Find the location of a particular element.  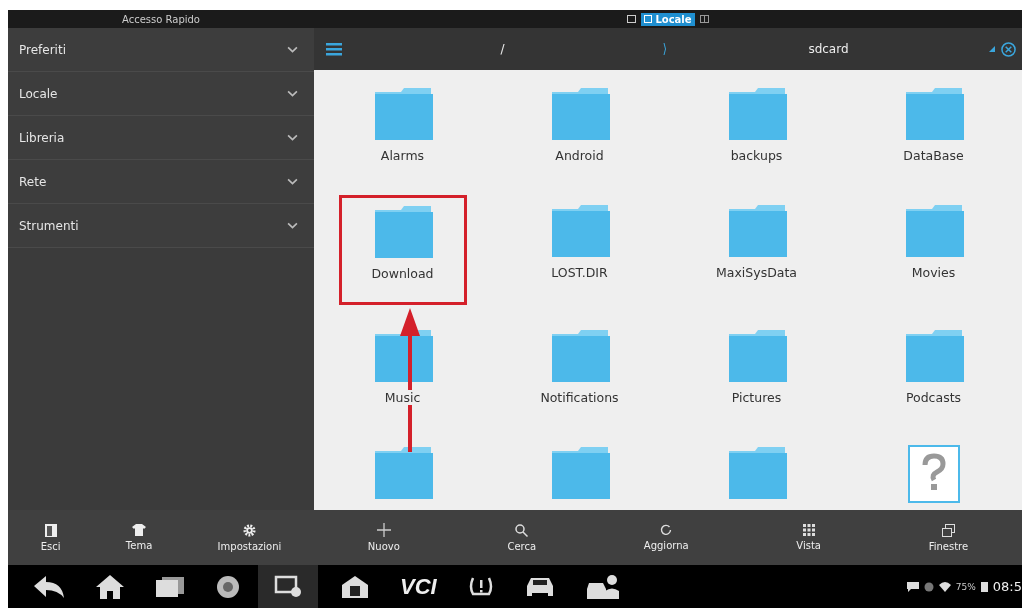

maxi-home-icon is located at coordinates (355, 586).